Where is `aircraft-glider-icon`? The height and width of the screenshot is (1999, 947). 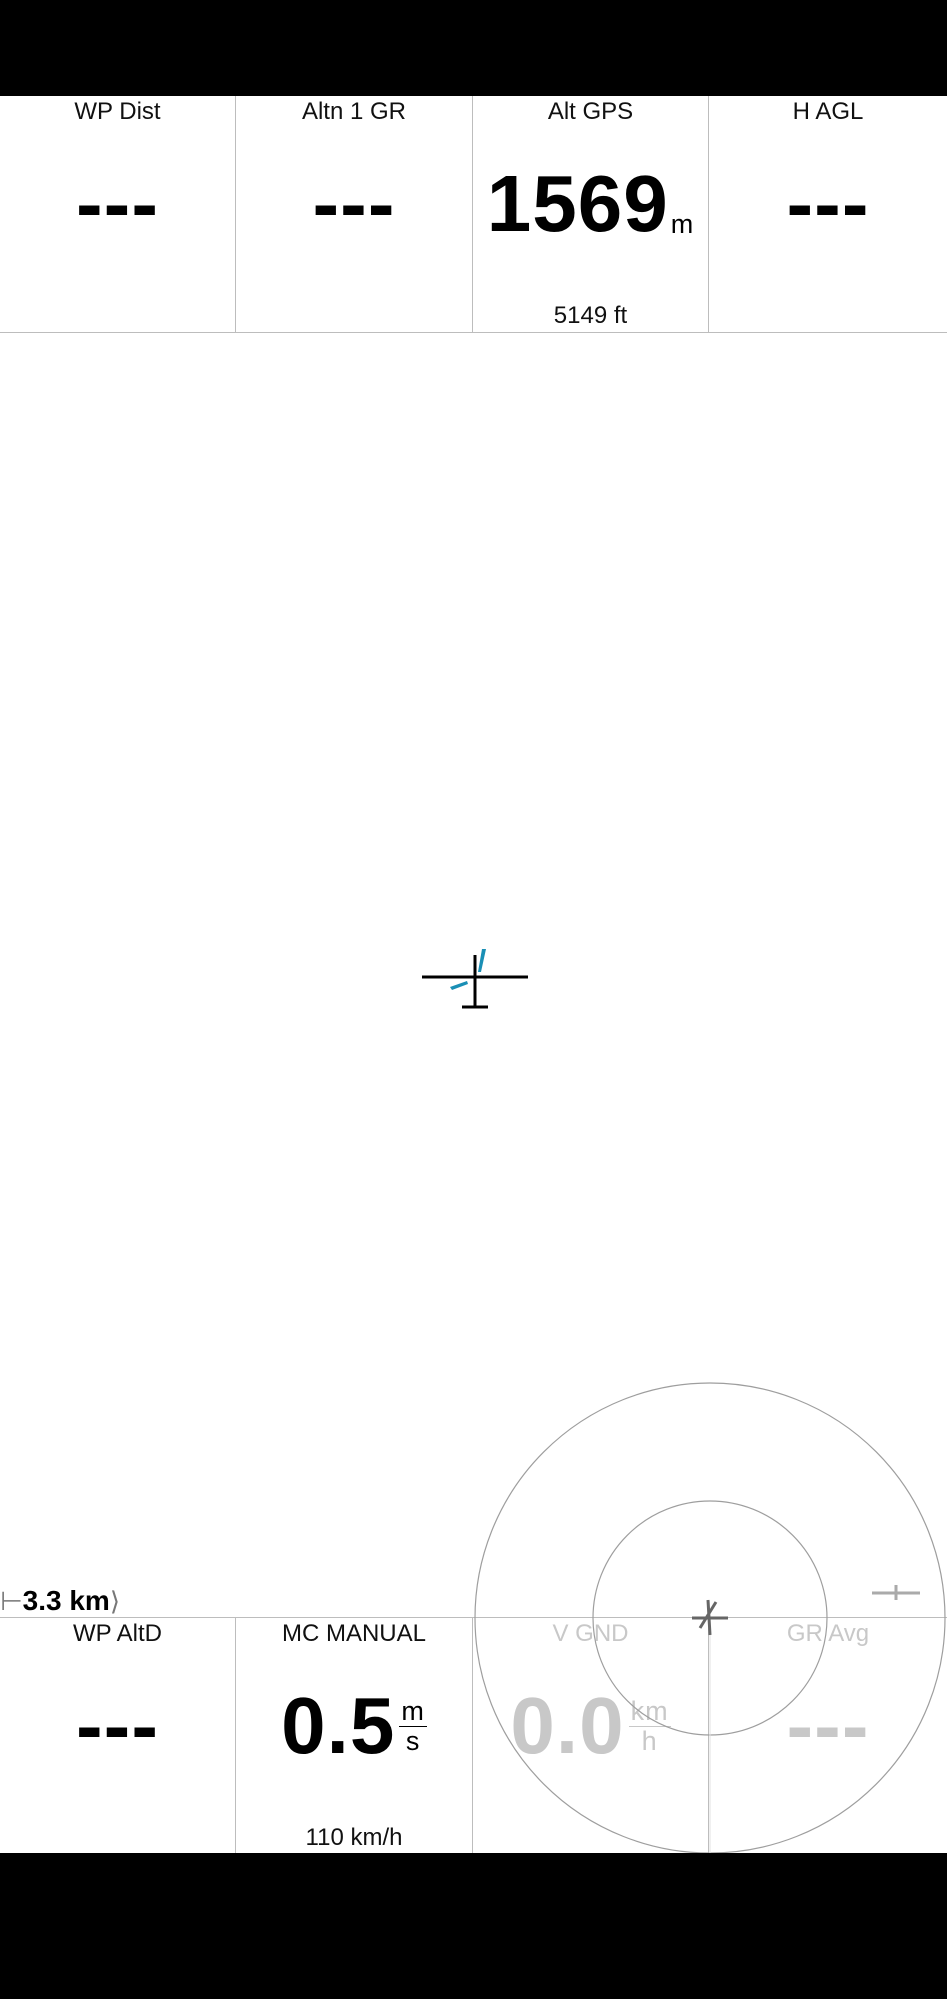 aircraft-glider-icon is located at coordinates (475, 979).